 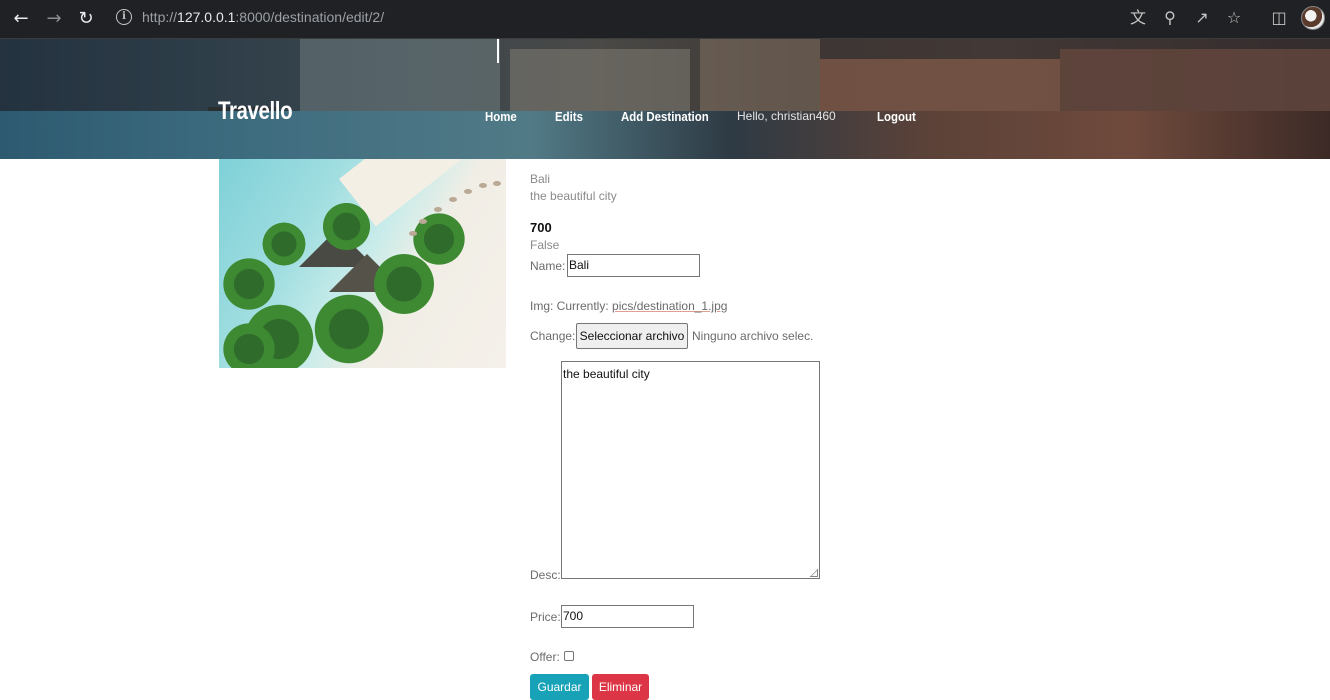 What do you see at coordinates (573, 196) in the screenshot?
I see `destination-desc: the beautiful city` at bounding box center [573, 196].